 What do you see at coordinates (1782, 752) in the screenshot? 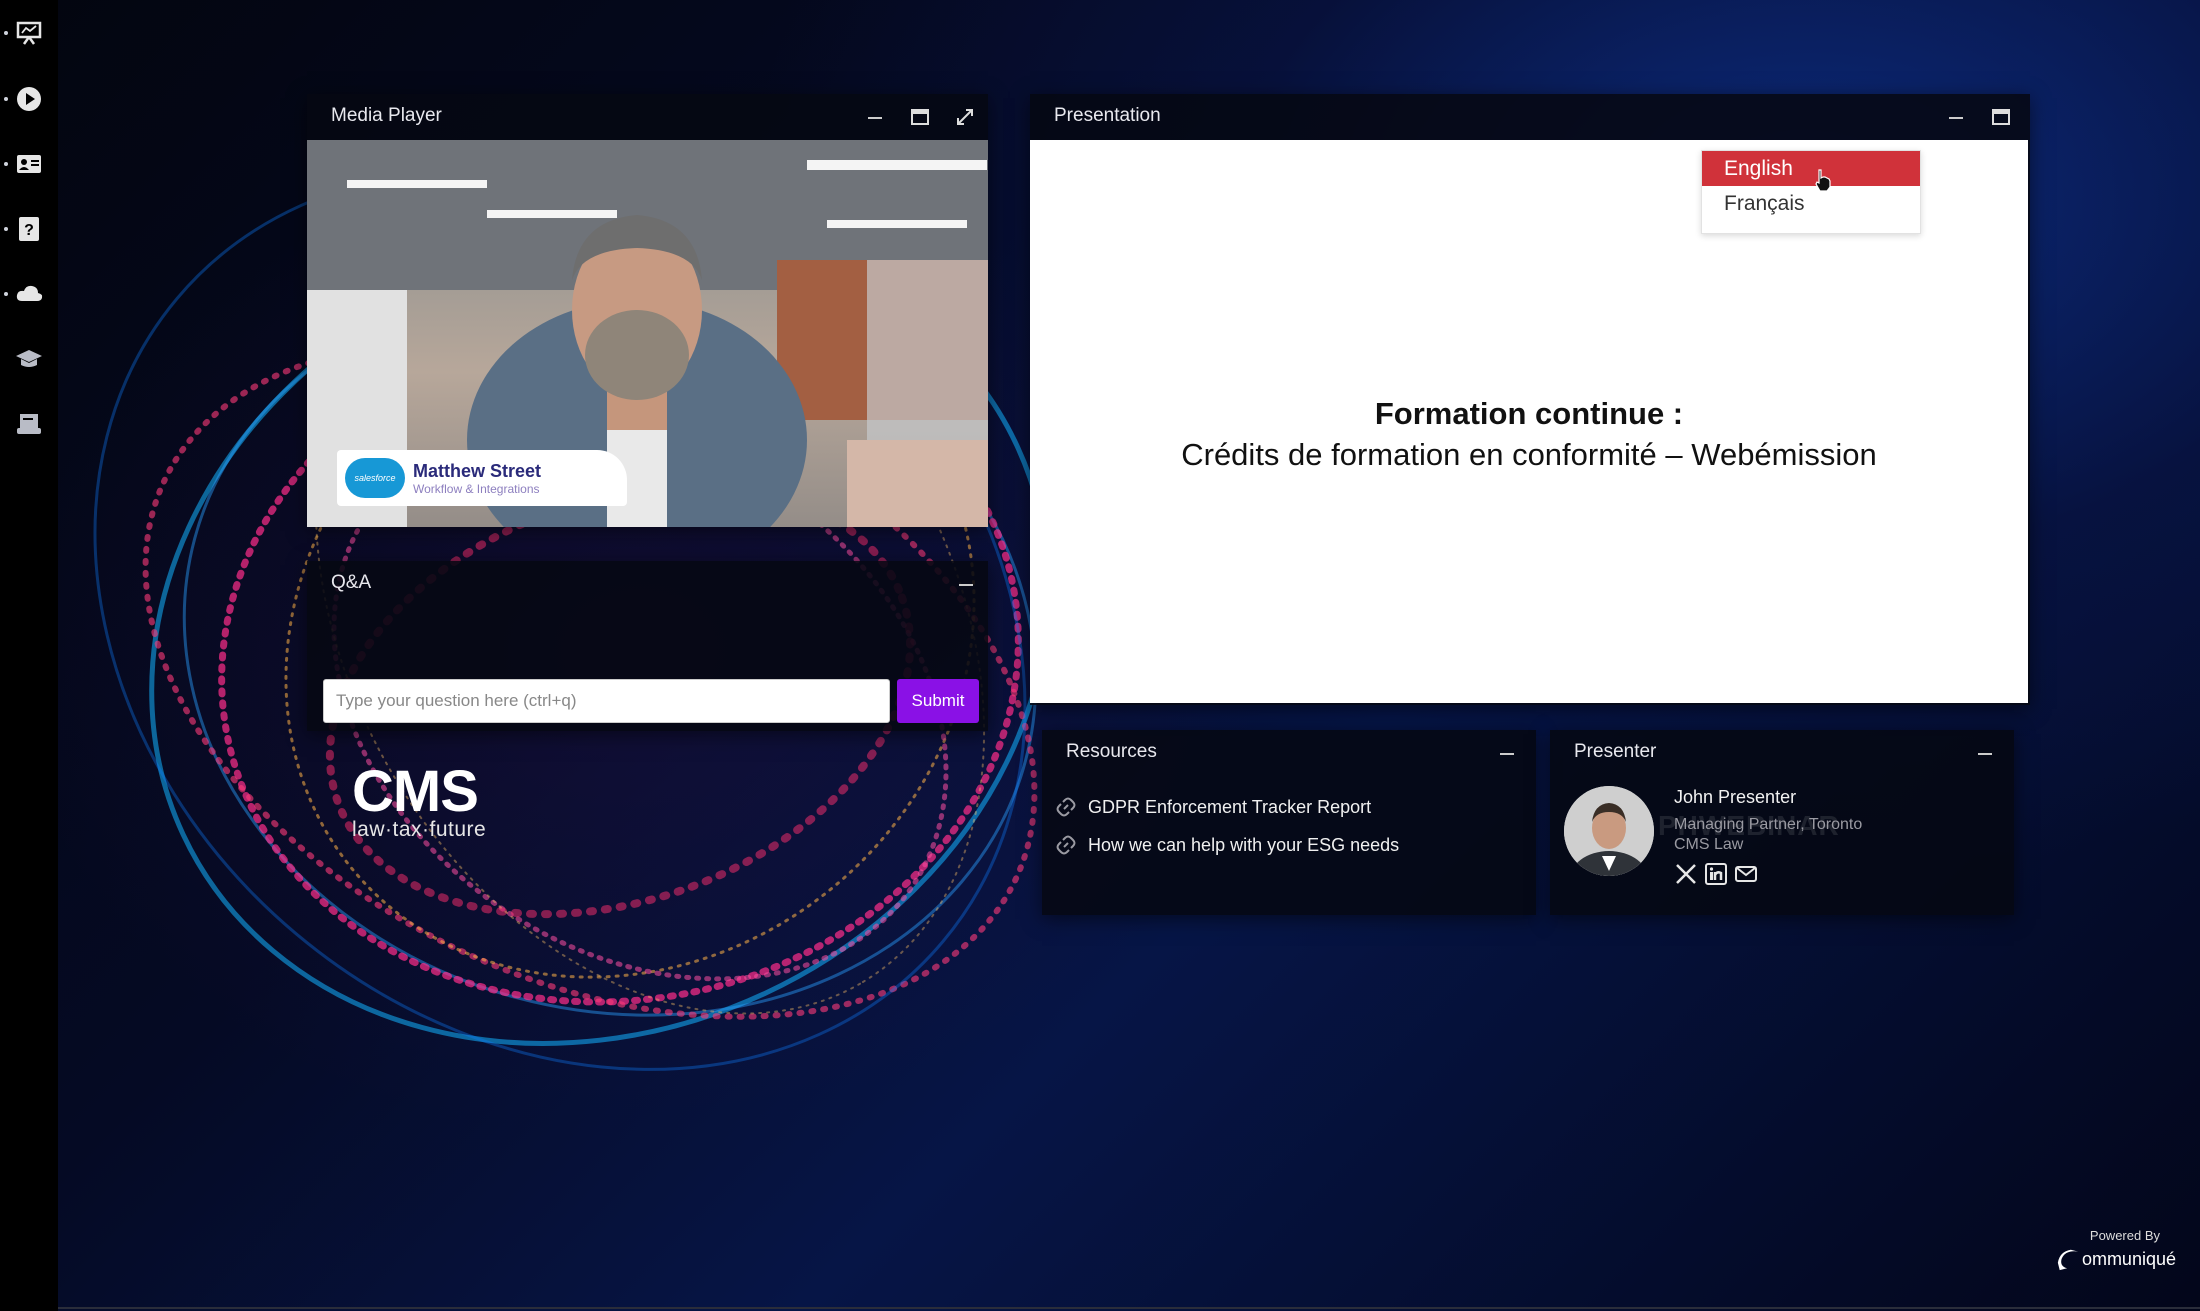
I see `presenter-header: Presenter` at bounding box center [1782, 752].